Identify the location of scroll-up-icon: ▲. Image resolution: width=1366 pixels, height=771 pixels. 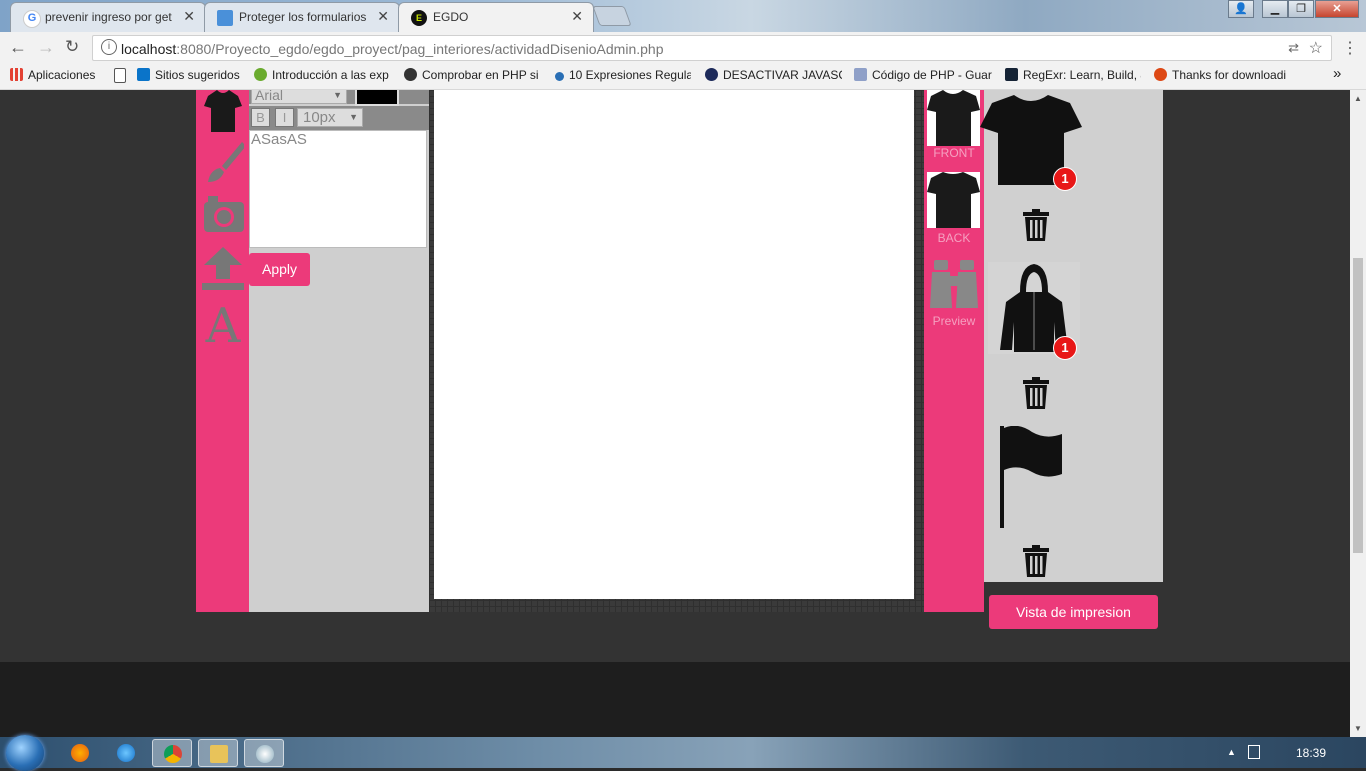
(1358, 98).